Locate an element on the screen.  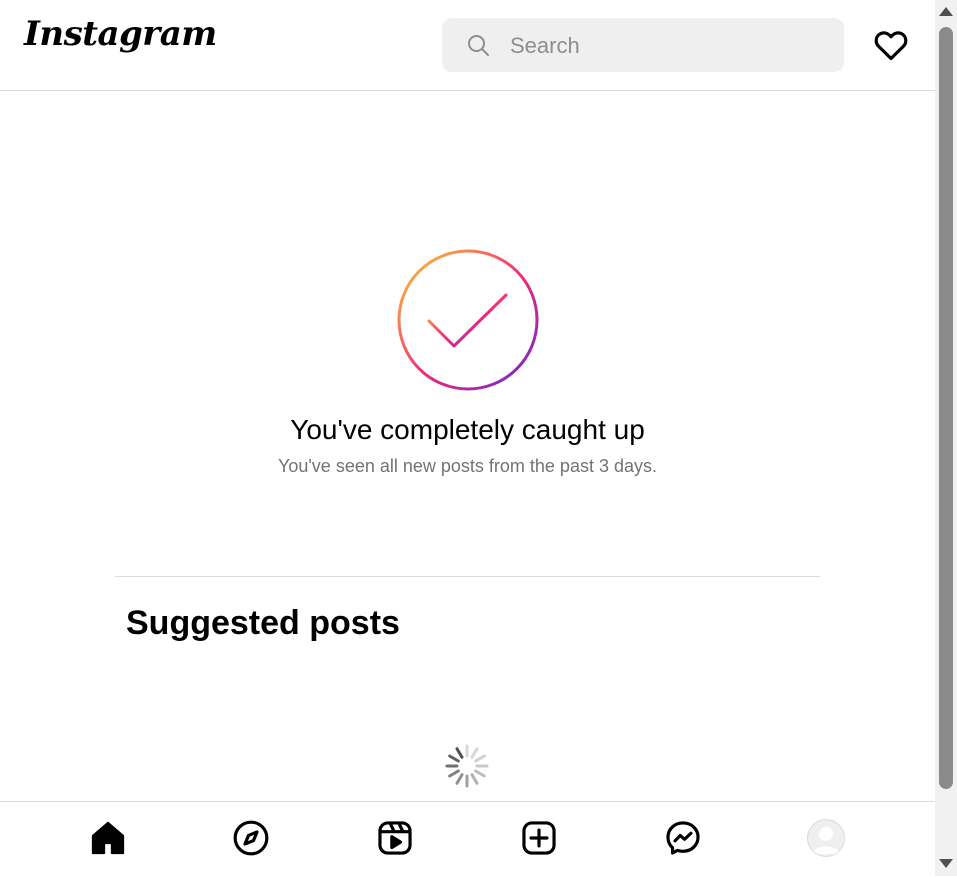
reels-icon is located at coordinates (395, 838).